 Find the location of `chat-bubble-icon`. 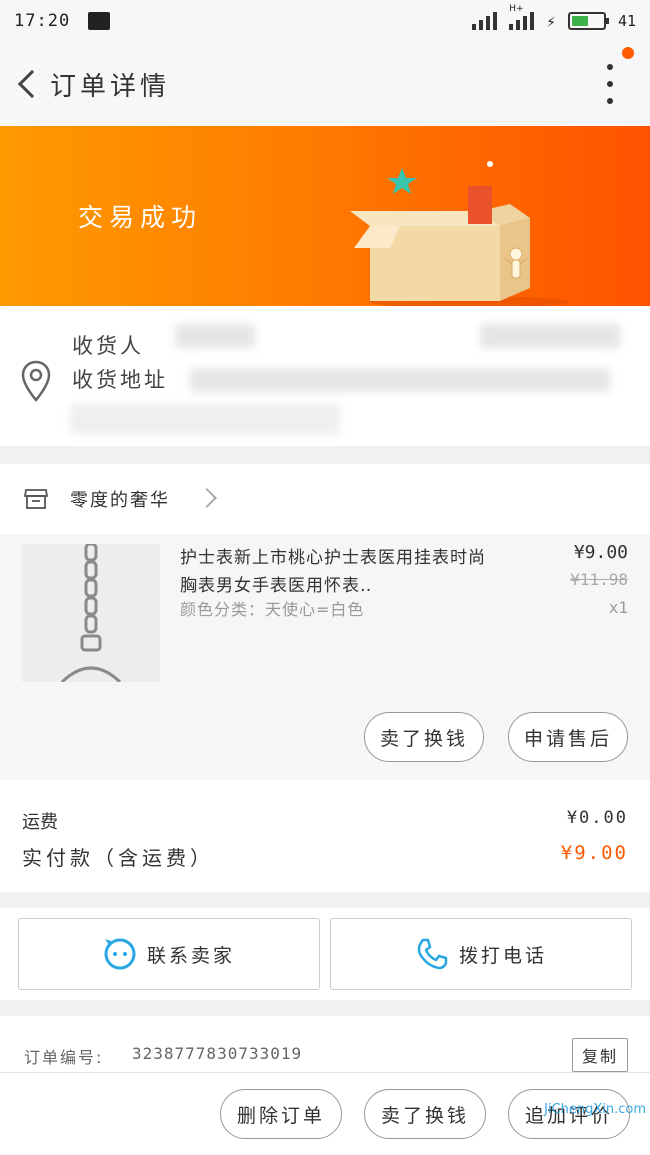

chat-bubble-icon is located at coordinates (120, 954).